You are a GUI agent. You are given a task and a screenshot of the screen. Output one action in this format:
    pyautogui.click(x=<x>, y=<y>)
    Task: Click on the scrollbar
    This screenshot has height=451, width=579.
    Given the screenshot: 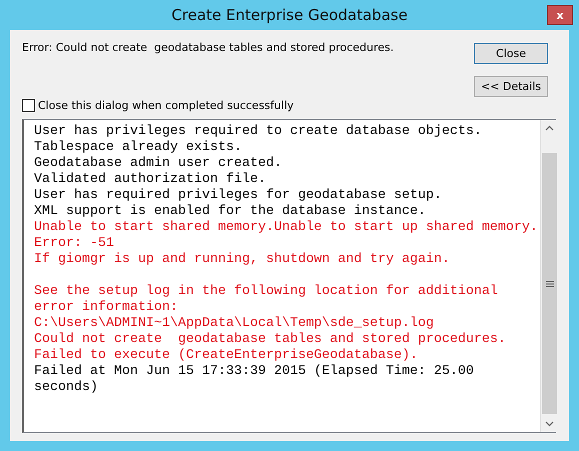 What is the action you would take?
    pyautogui.click(x=549, y=276)
    